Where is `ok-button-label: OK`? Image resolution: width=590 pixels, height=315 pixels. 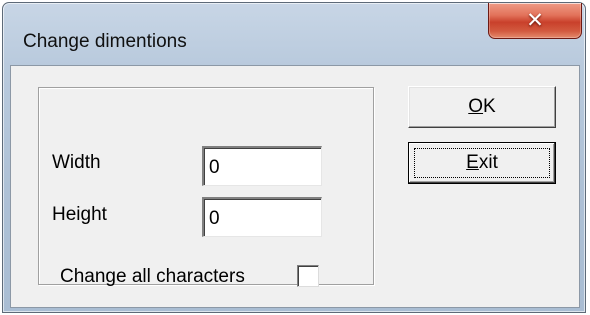
ok-button-label: OK is located at coordinates (481, 106).